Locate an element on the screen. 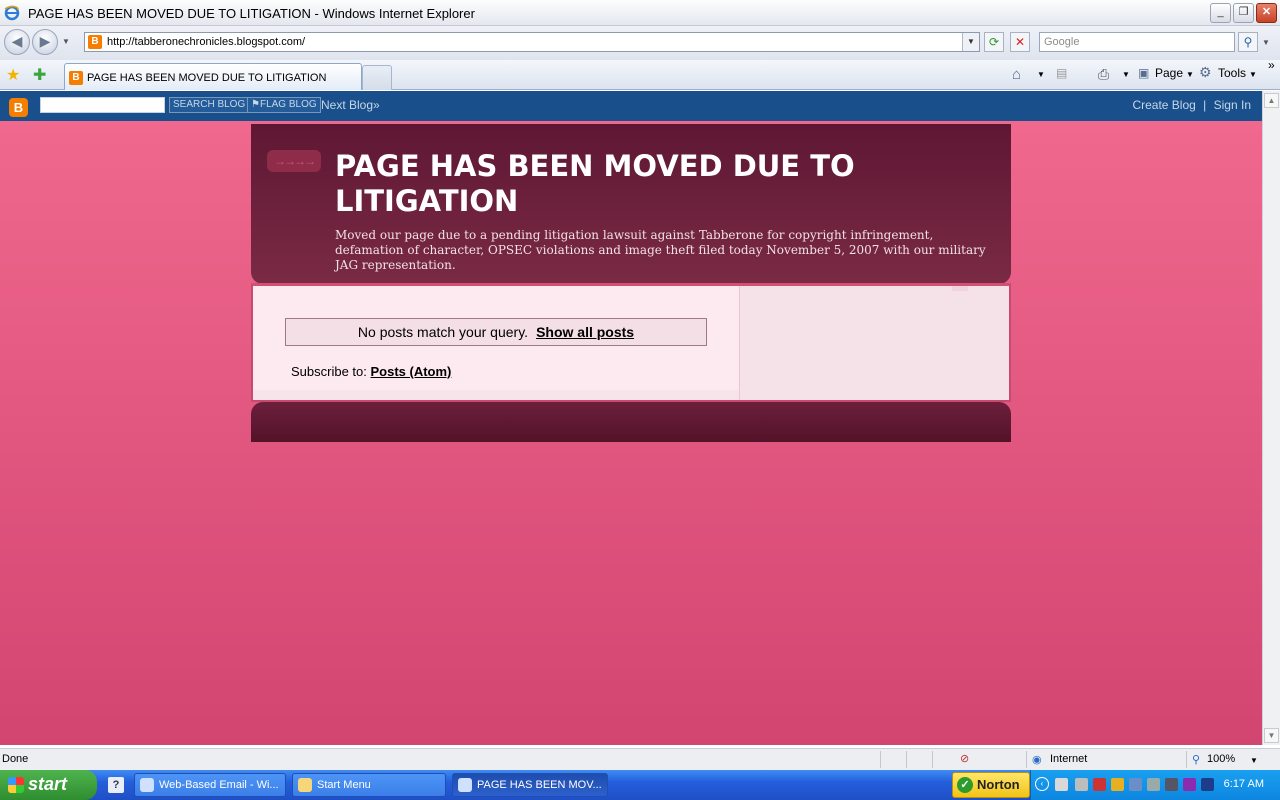 The height and width of the screenshot is (800, 1280). address-dropdown-icon: ▼ is located at coordinates (970, 42).